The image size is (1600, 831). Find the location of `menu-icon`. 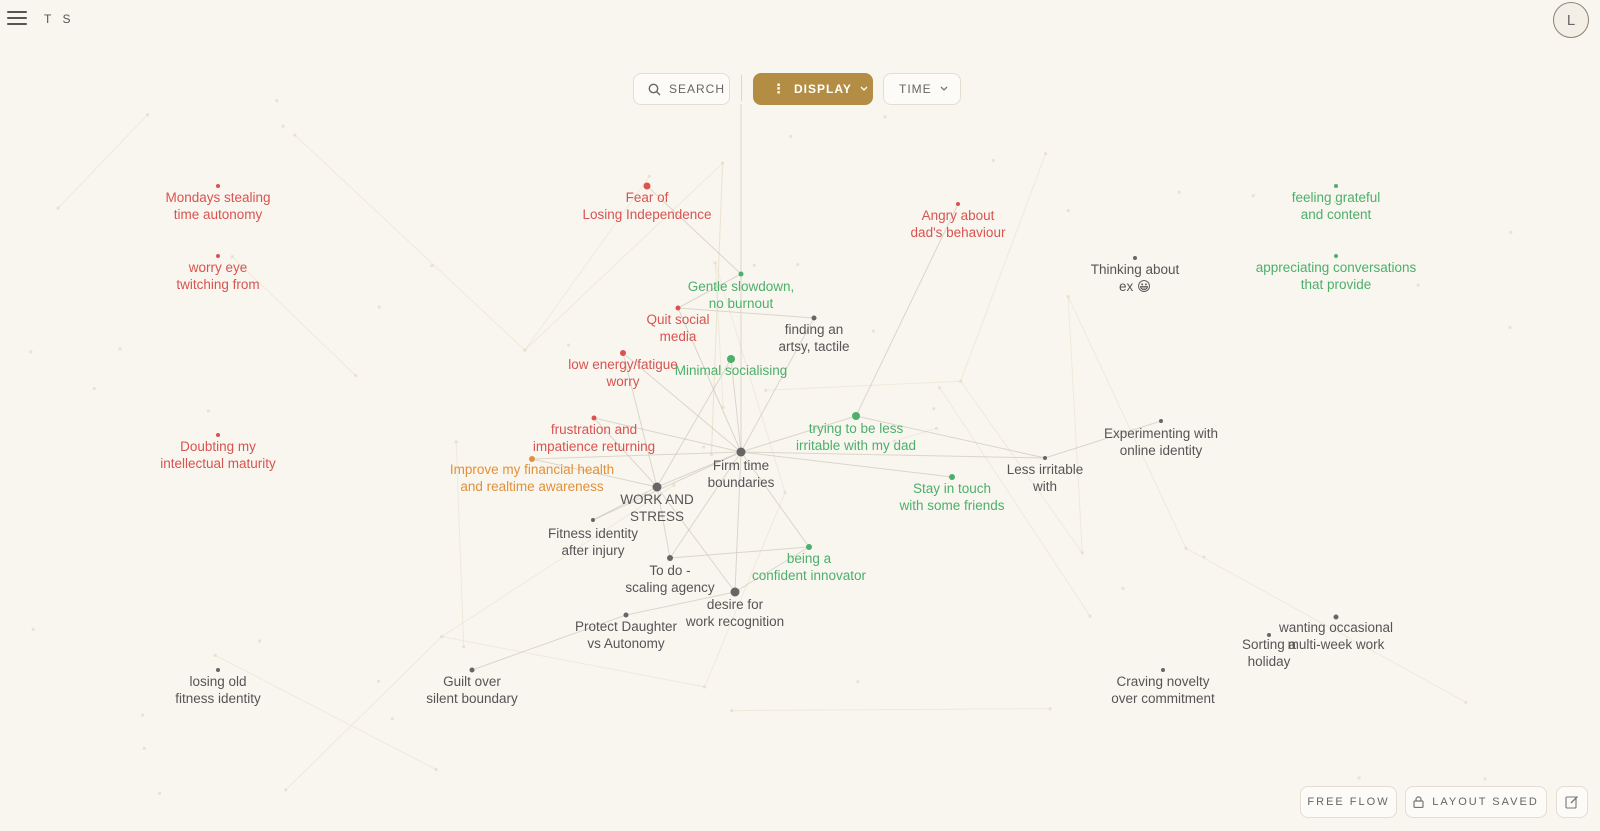

menu-icon is located at coordinates (17, 19).